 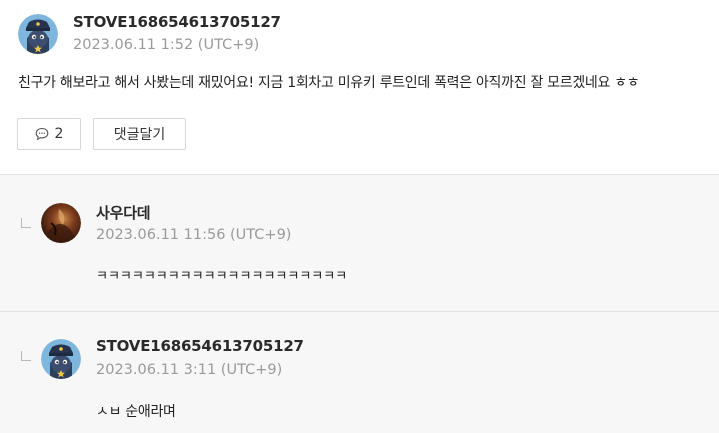 What do you see at coordinates (123, 212) in the screenshot?
I see `reply-author: 사우다데` at bounding box center [123, 212].